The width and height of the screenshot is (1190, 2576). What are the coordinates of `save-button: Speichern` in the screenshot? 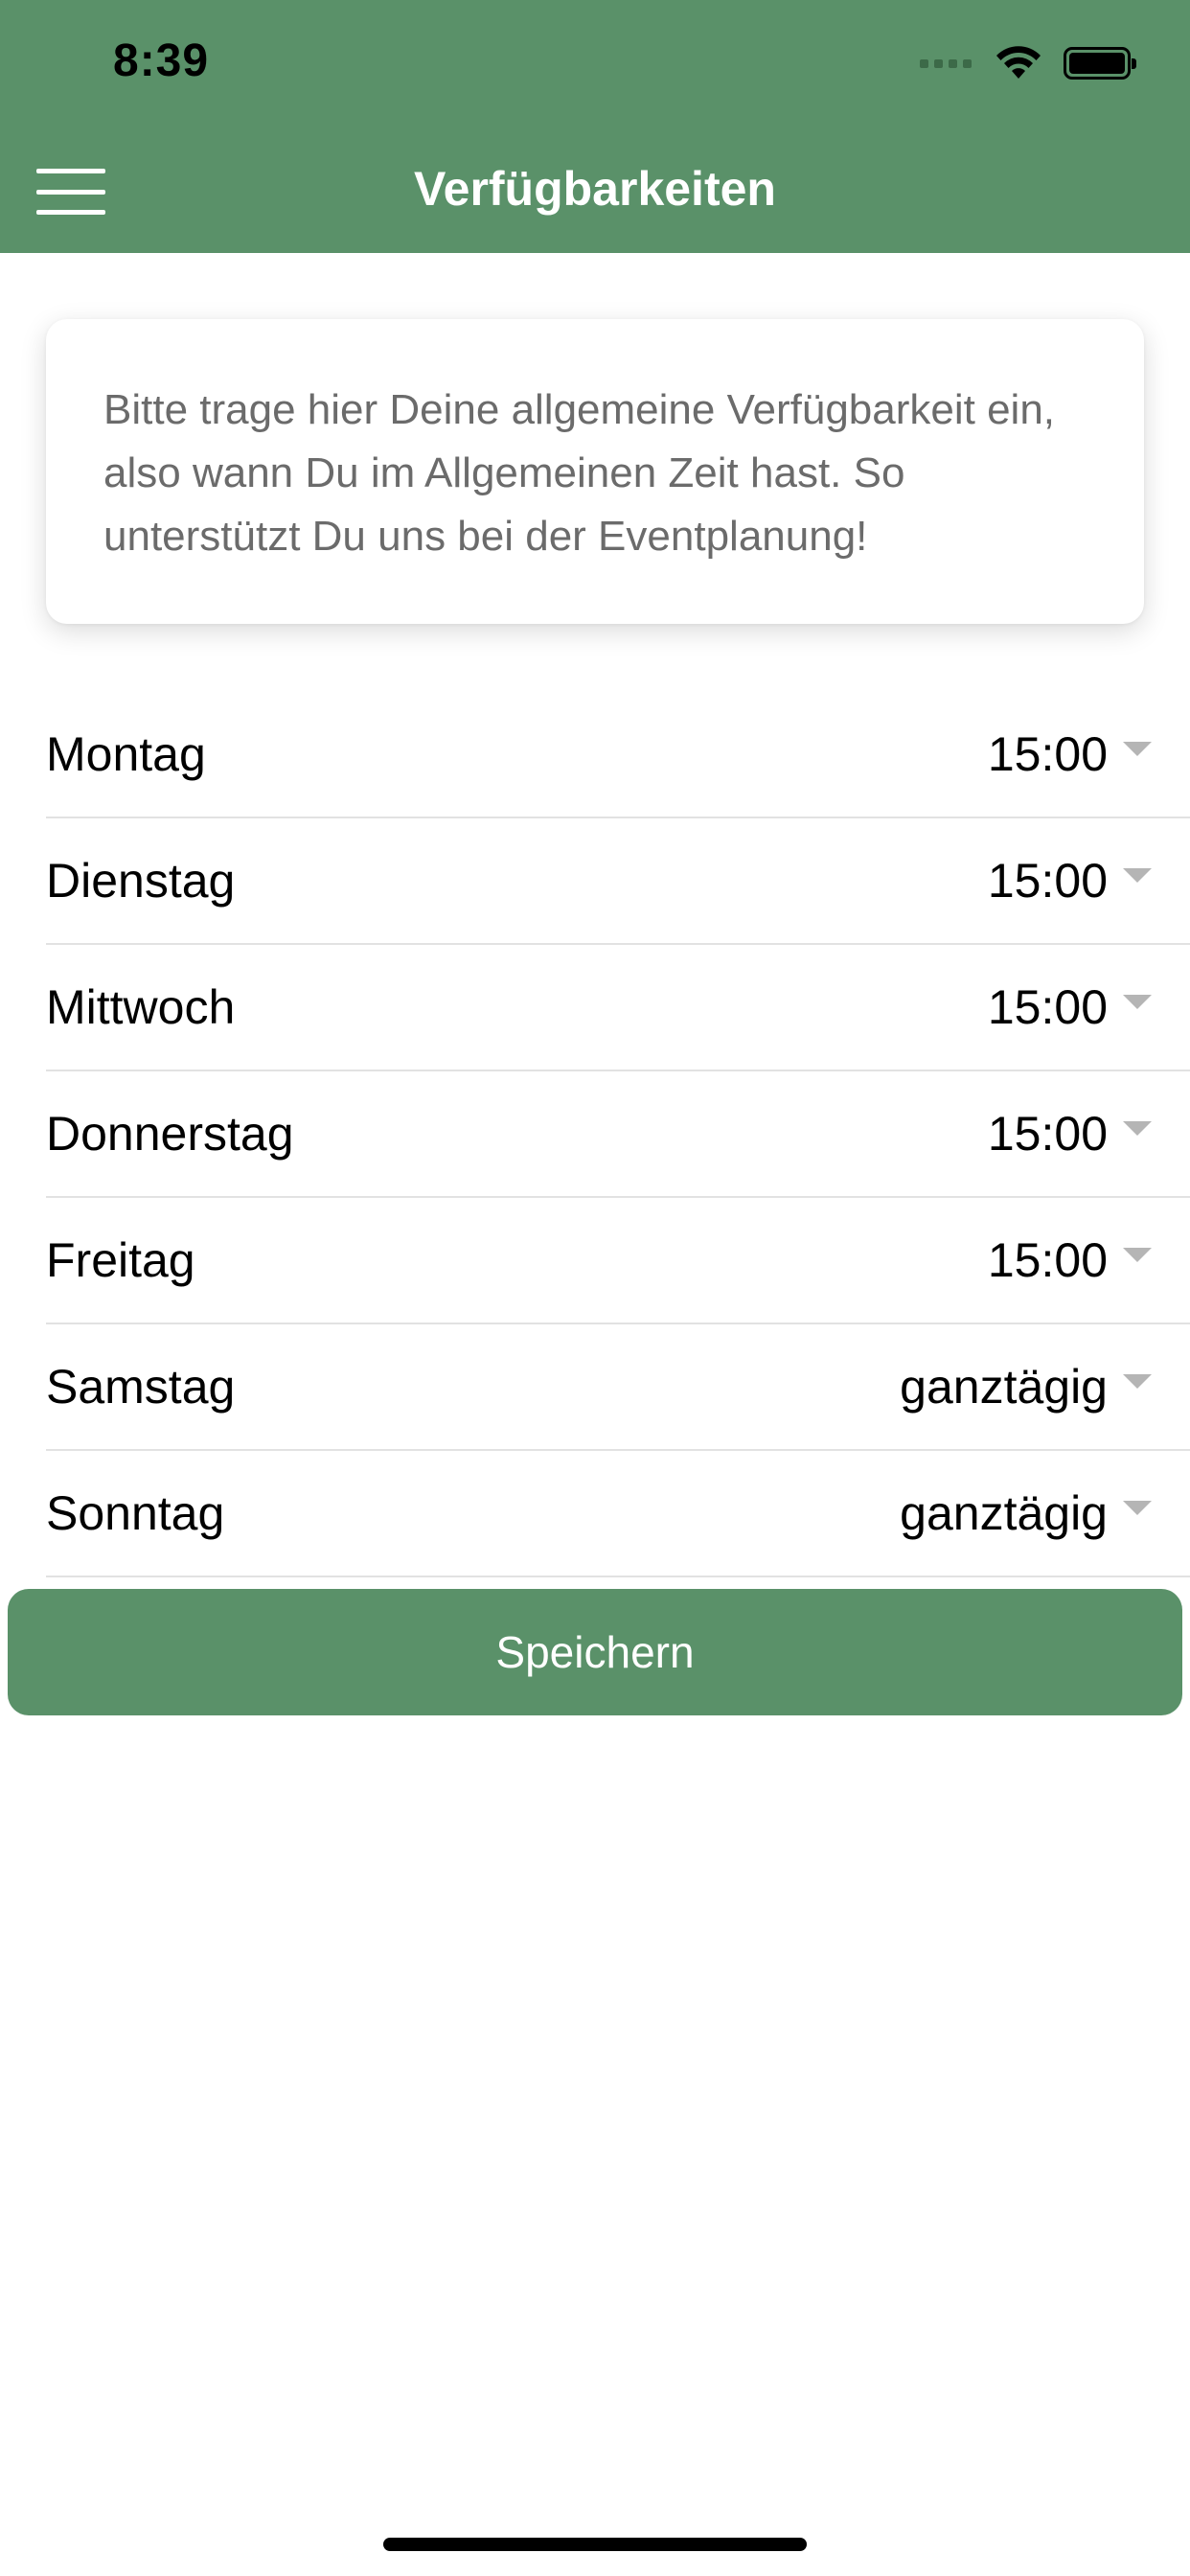 It's located at (595, 1652).